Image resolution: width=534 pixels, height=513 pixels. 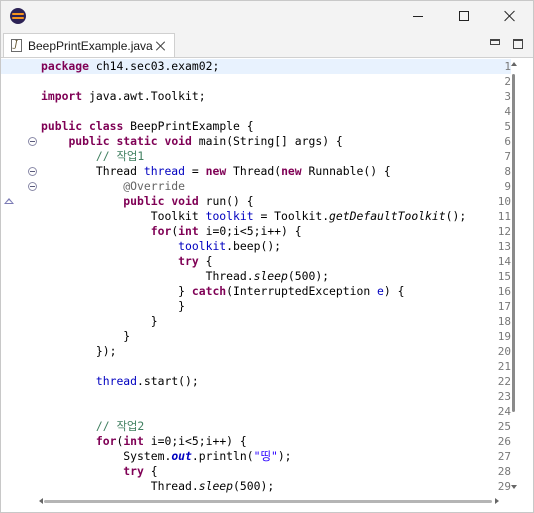 What do you see at coordinates (256, 126) in the screenshot?
I see `code-line: 5 public class BeepPrintExample {` at bounding box center [256, 126].